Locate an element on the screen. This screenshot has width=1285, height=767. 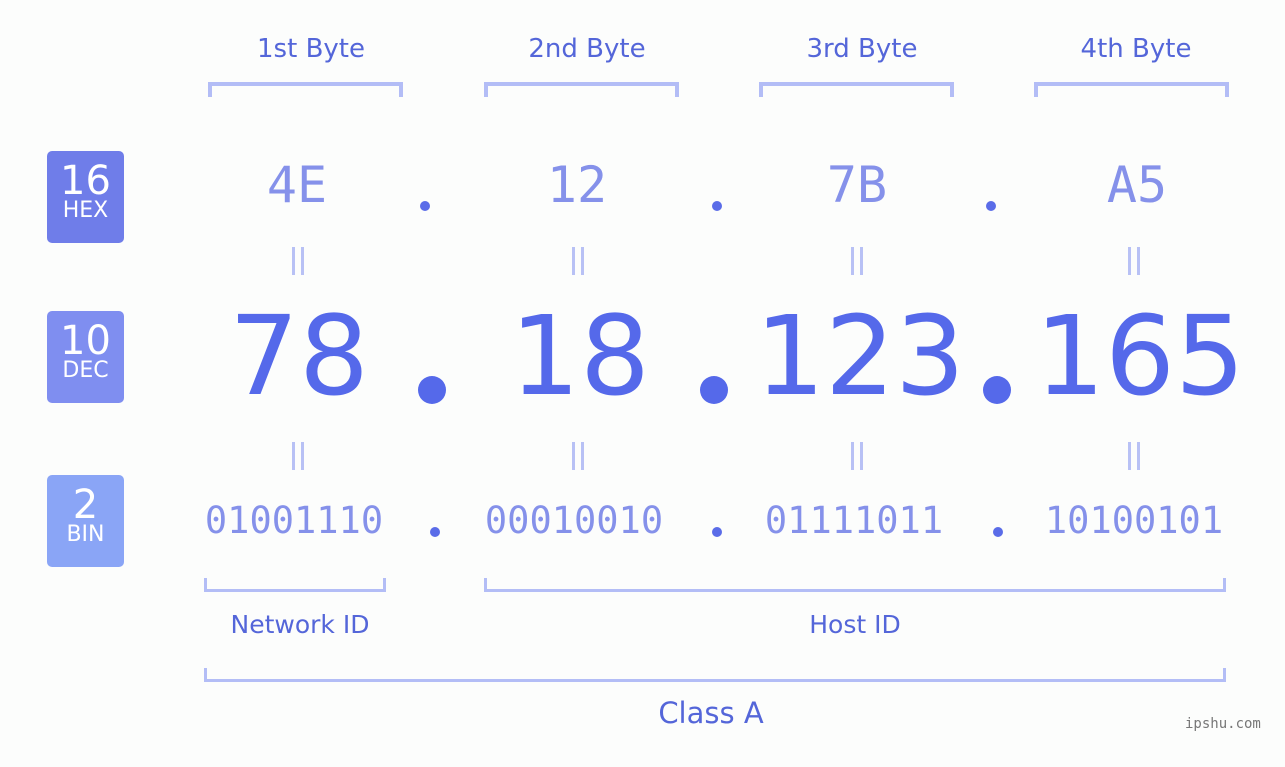
byte-label-1: 1st Byte is located at coordinates (311, 49).